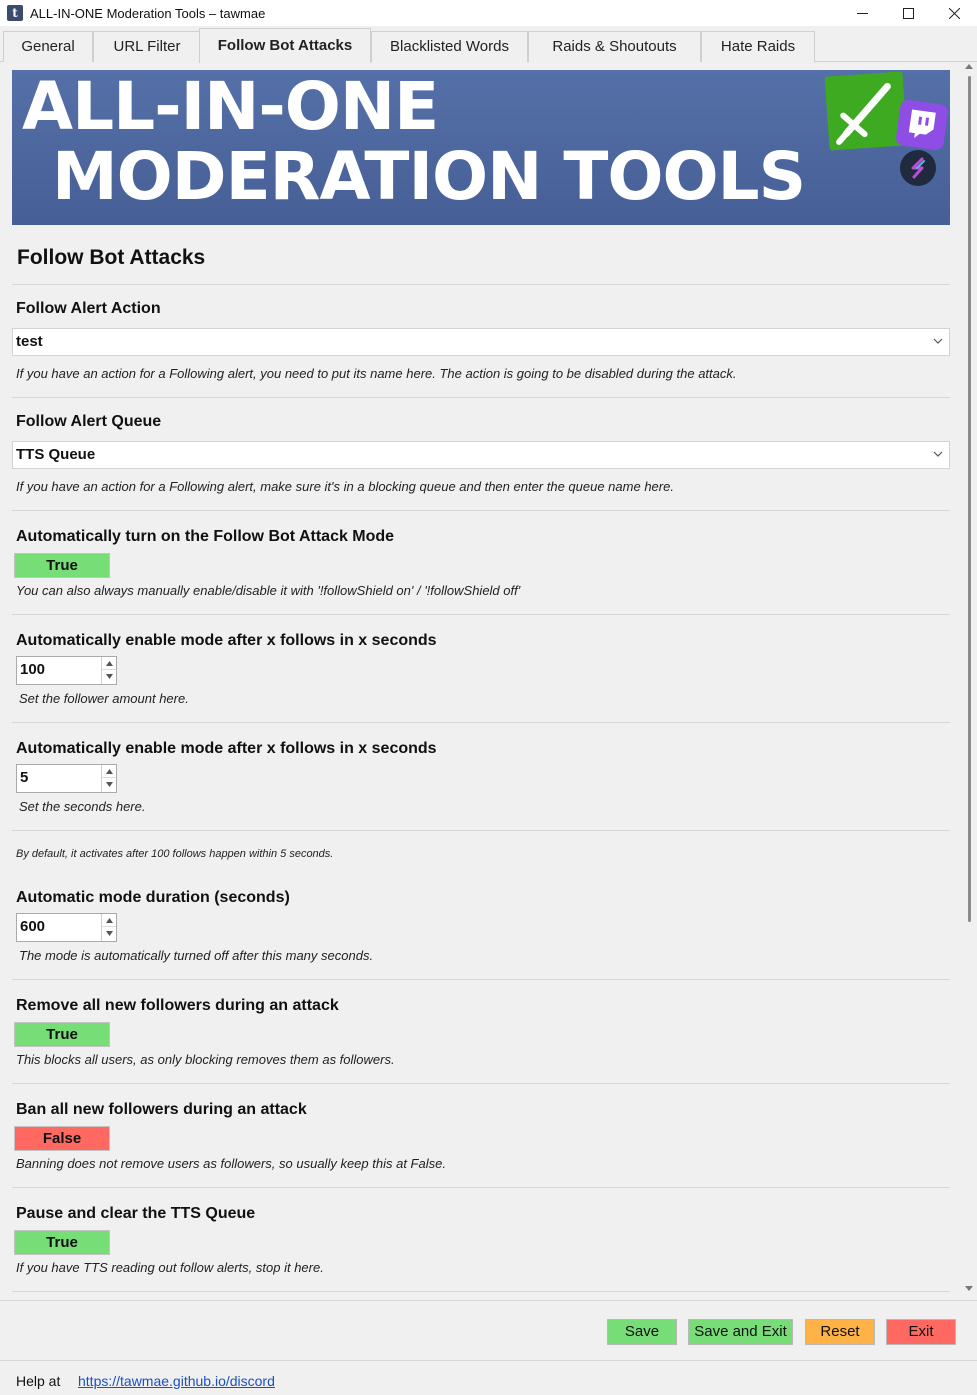 This screenshot has height=1395, width=977. I want to click on help-label: Help at, so click(38, 1381).